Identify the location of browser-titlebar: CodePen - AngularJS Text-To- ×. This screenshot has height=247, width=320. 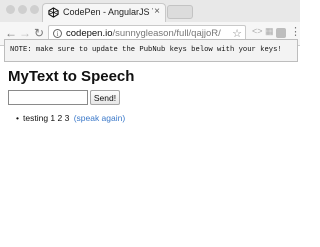
(150, 11).